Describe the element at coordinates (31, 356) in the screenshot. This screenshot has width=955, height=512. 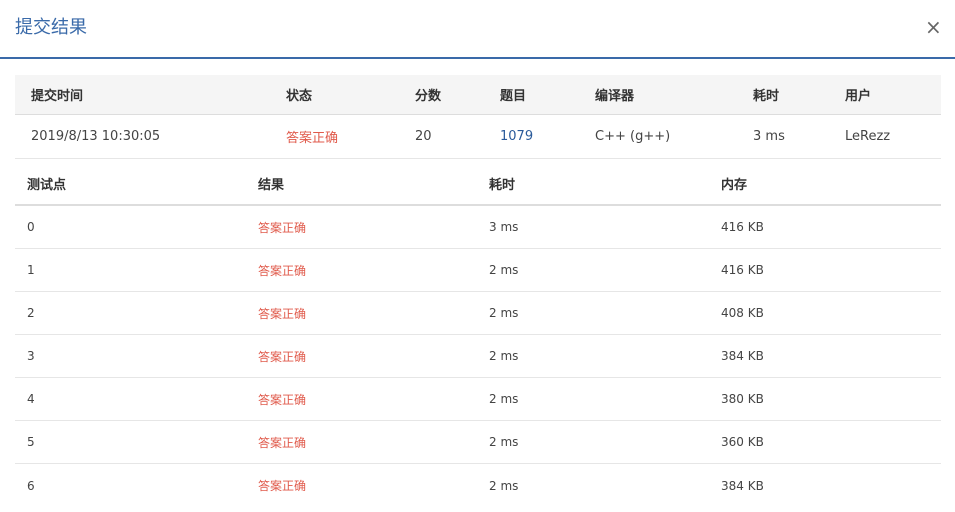
I see `case-id: 3` at that location.